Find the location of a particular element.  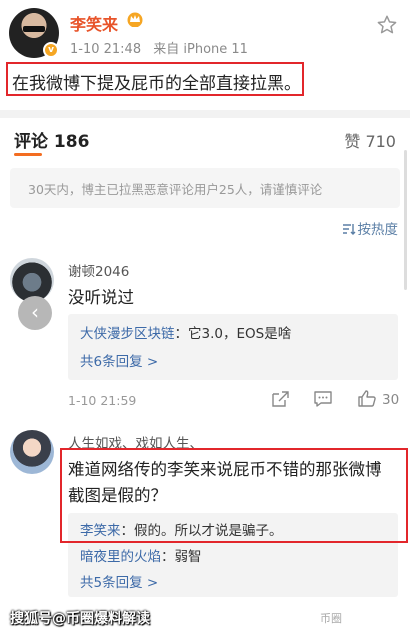

block-notice: 30天内，博主已拉黑恶意评论用户25人，请谨慎评论 is located at coordinates (205, 188).